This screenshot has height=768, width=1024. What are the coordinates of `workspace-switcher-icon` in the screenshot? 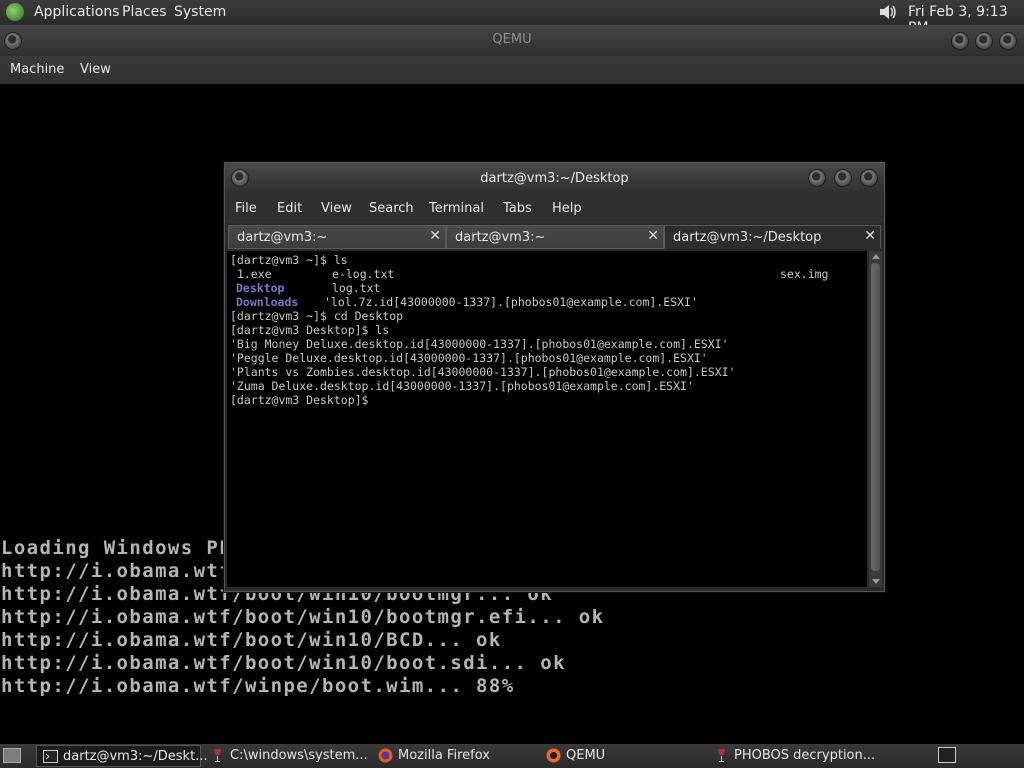 It's located at (947, 755).